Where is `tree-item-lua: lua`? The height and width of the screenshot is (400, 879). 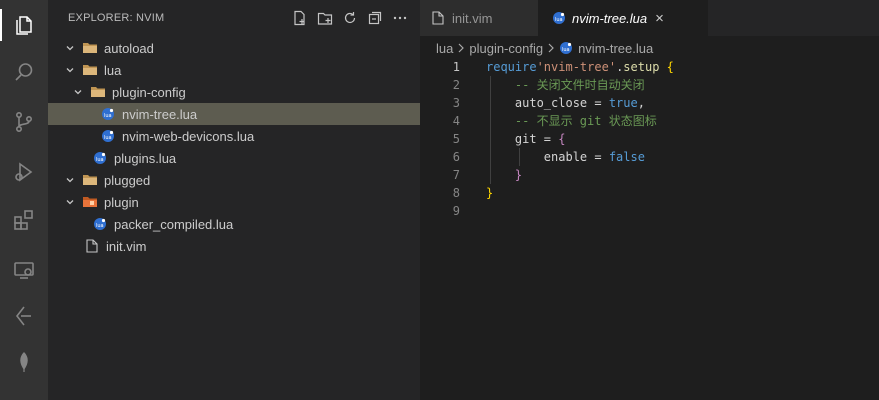
tree-item-lua: lua is located at coordinates (241, 70).